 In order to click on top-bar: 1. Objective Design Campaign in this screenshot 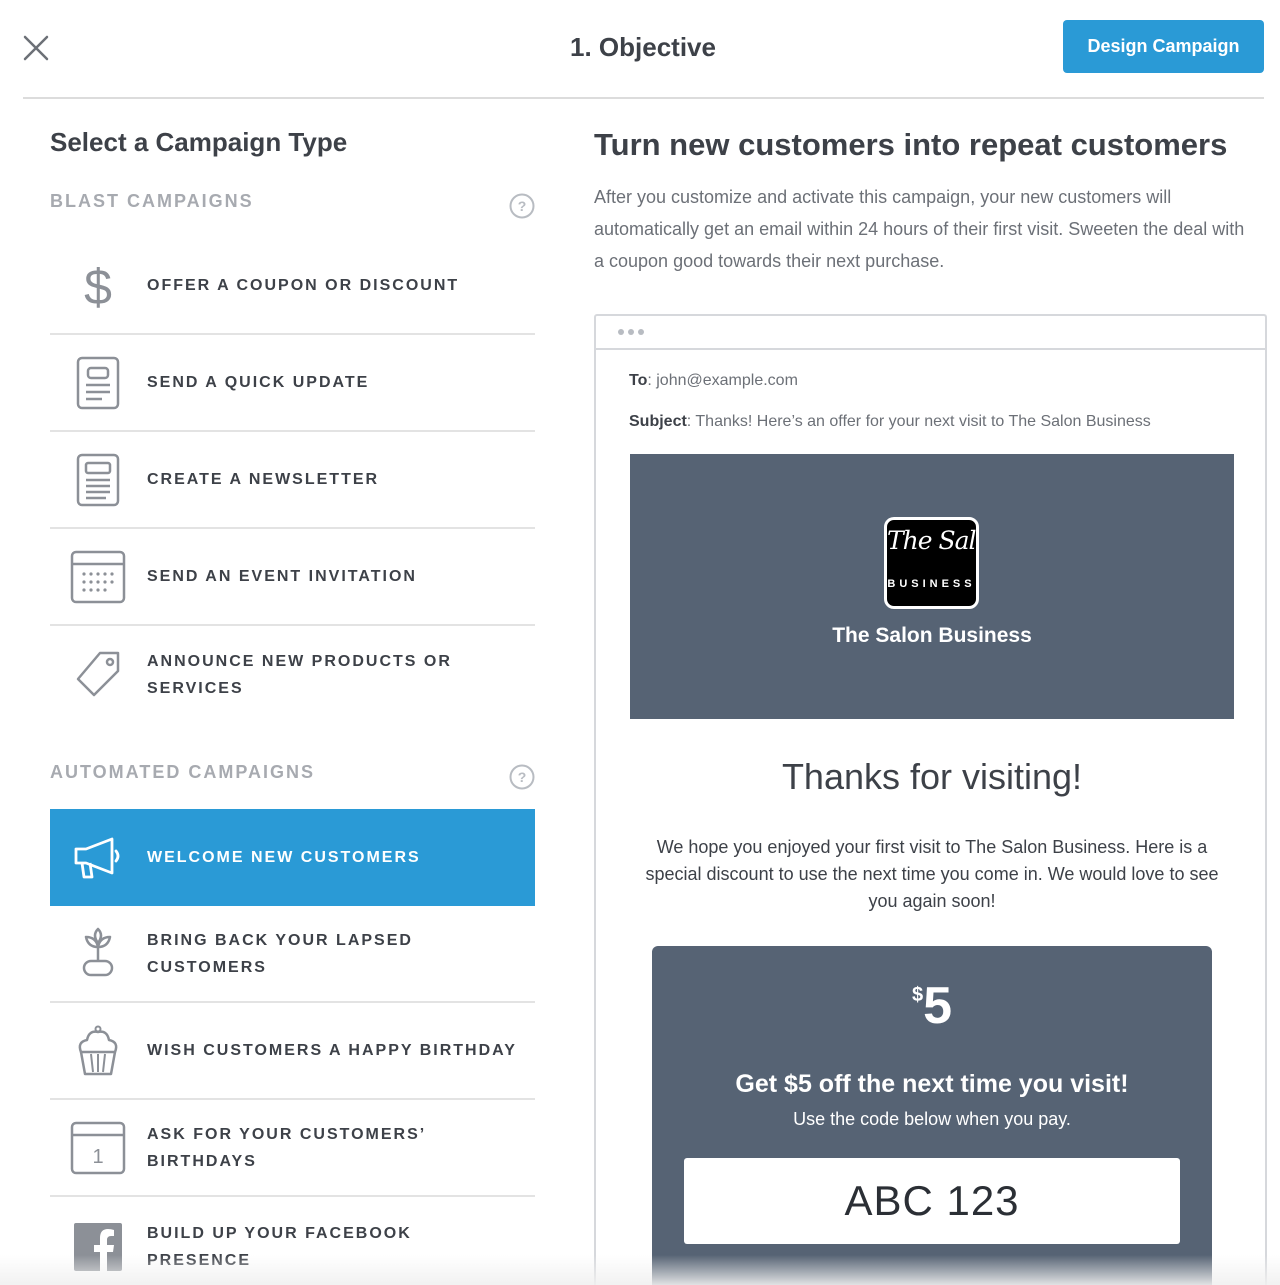, I will do `click(640, 49)`.